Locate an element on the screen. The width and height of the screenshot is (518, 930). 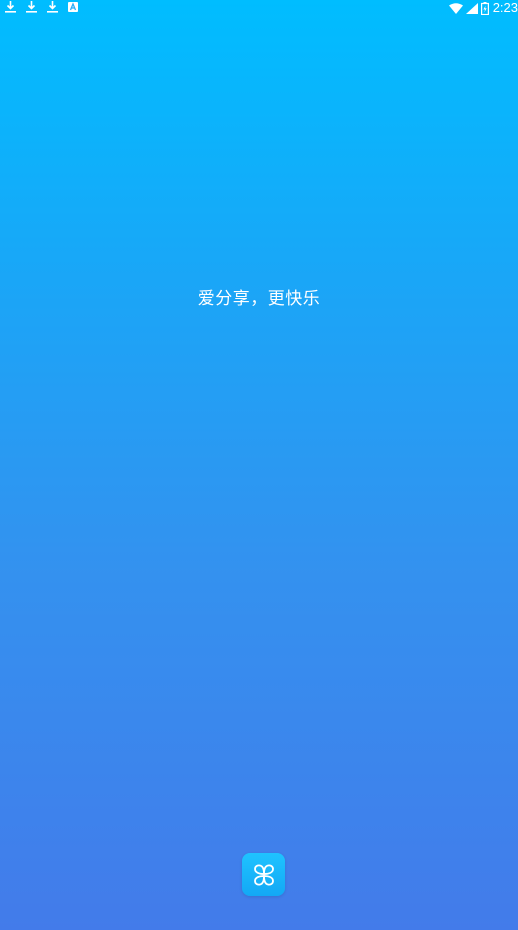
translate-a-icon is located at coordinates (73, 7).